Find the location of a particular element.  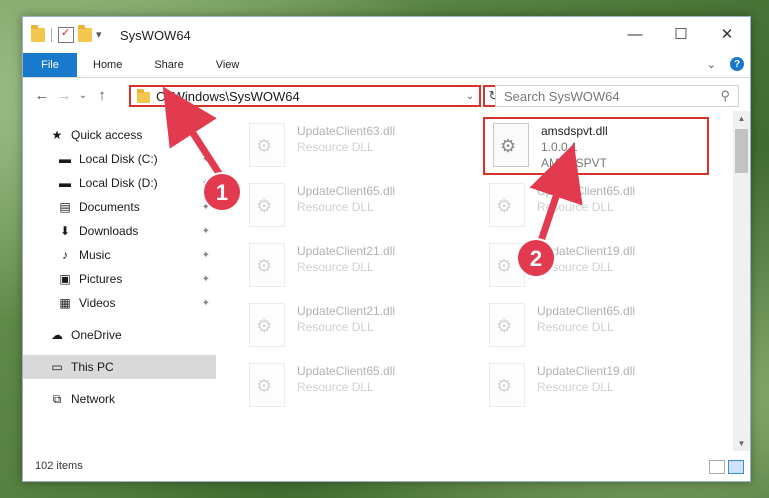

details-view-icon is located at coordinates (717, 467).